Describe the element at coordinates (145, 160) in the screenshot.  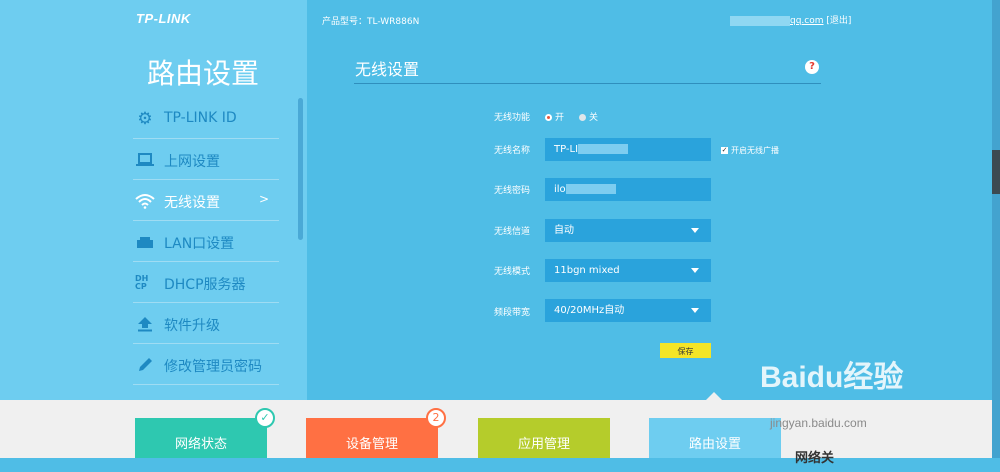
I see `laptop-icon` at that location.